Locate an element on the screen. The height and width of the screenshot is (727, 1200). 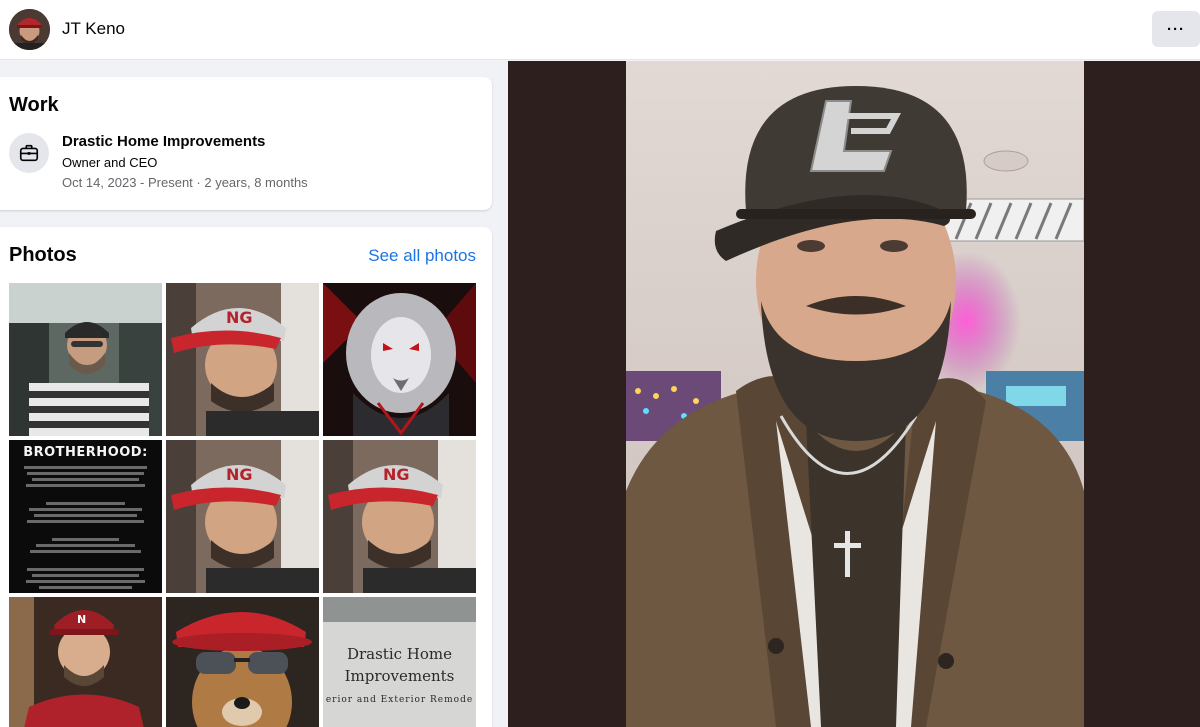
brotherhood-heading: BROTHERHOOD: is located at coordinates (85, 452).